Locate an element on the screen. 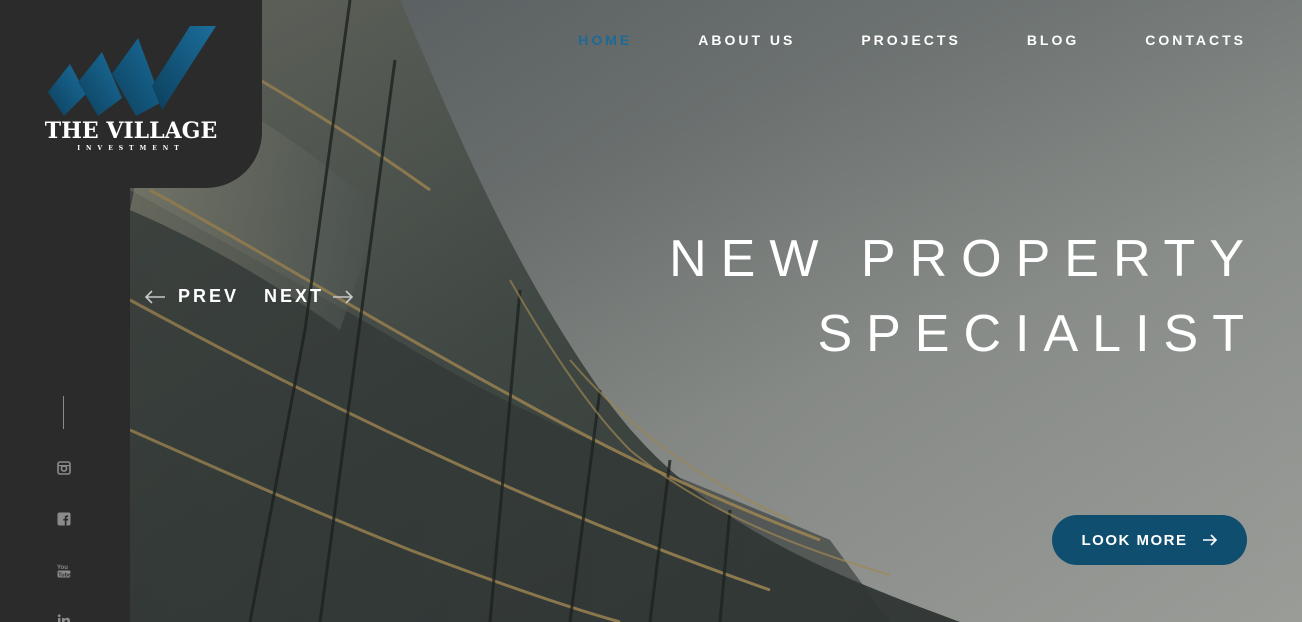 This screenshot has width=1302, height=622. headline-line-1: NEW PROPERTY is located at coordinates (963, 259).